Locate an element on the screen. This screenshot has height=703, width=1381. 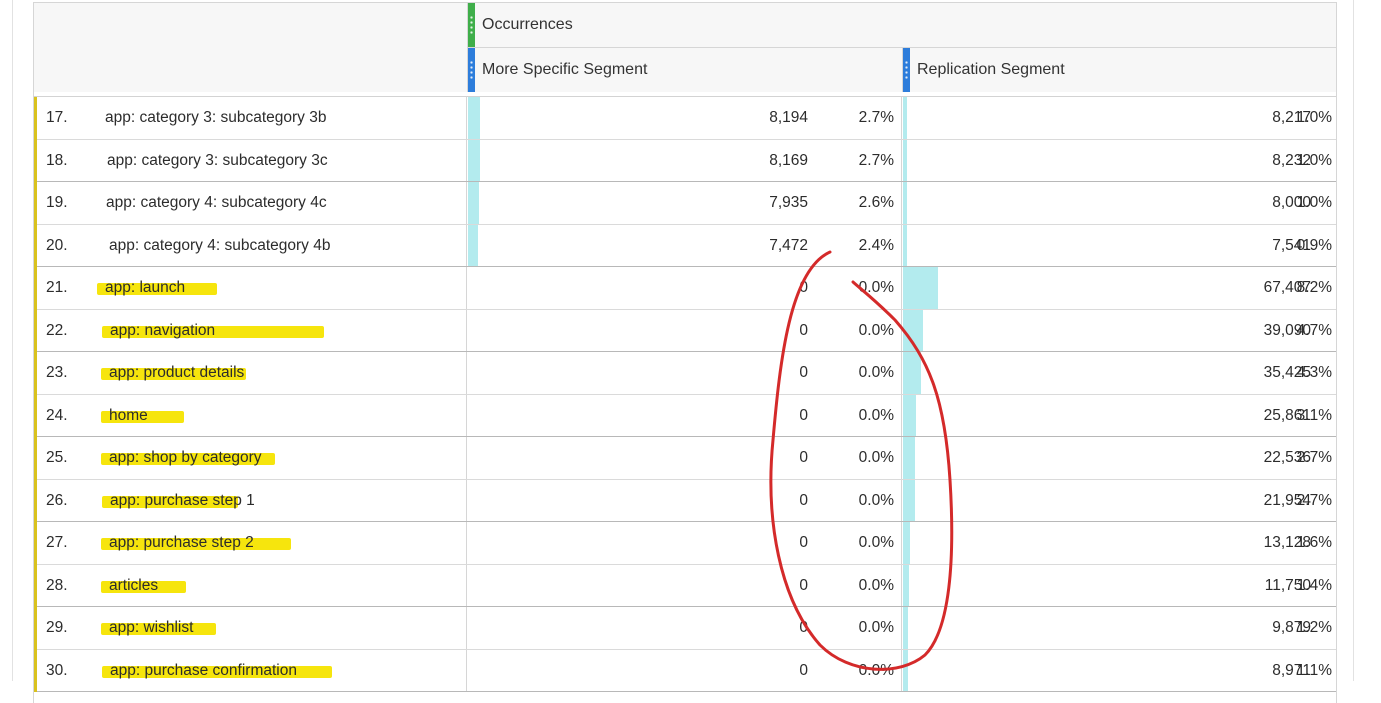
replication-segment-cell: 67,407 8.2% is located at coordinates (1119, 288).